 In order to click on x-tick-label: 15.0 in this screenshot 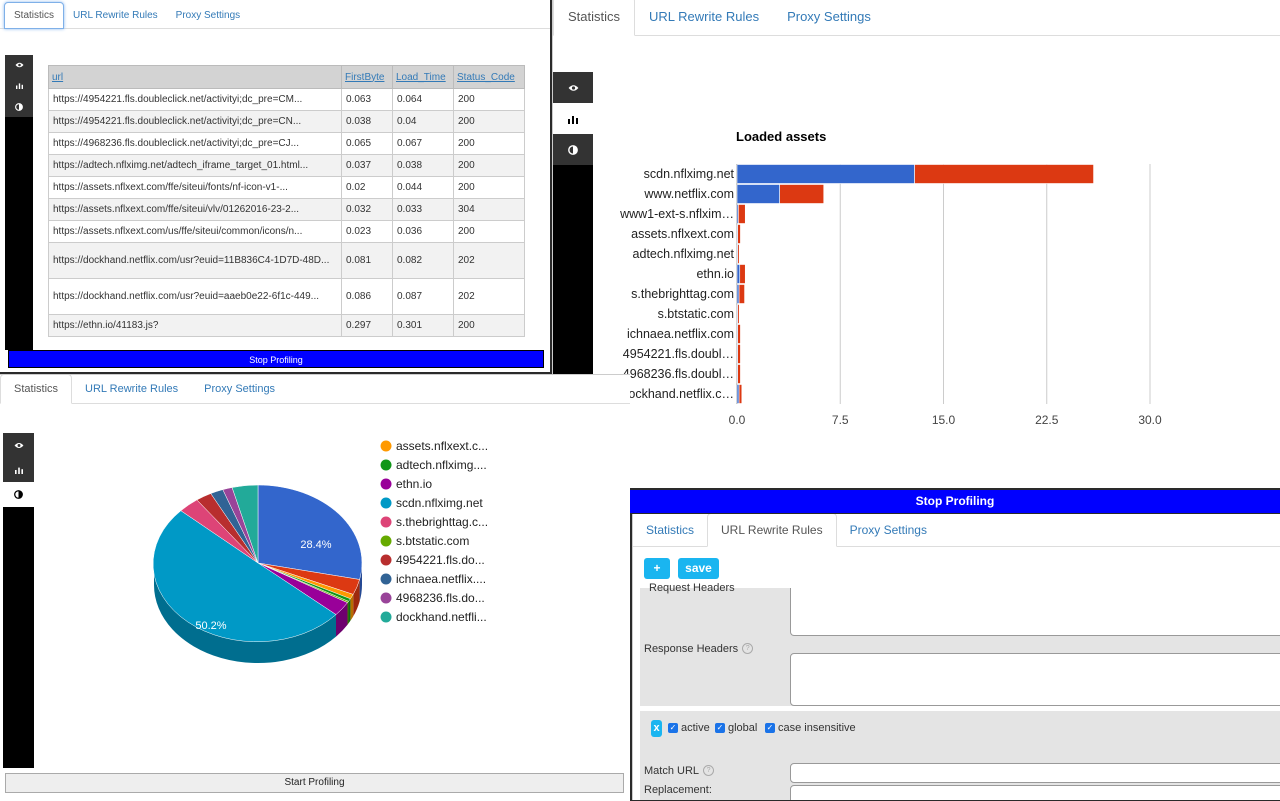, I will do `click(944, 420)`.